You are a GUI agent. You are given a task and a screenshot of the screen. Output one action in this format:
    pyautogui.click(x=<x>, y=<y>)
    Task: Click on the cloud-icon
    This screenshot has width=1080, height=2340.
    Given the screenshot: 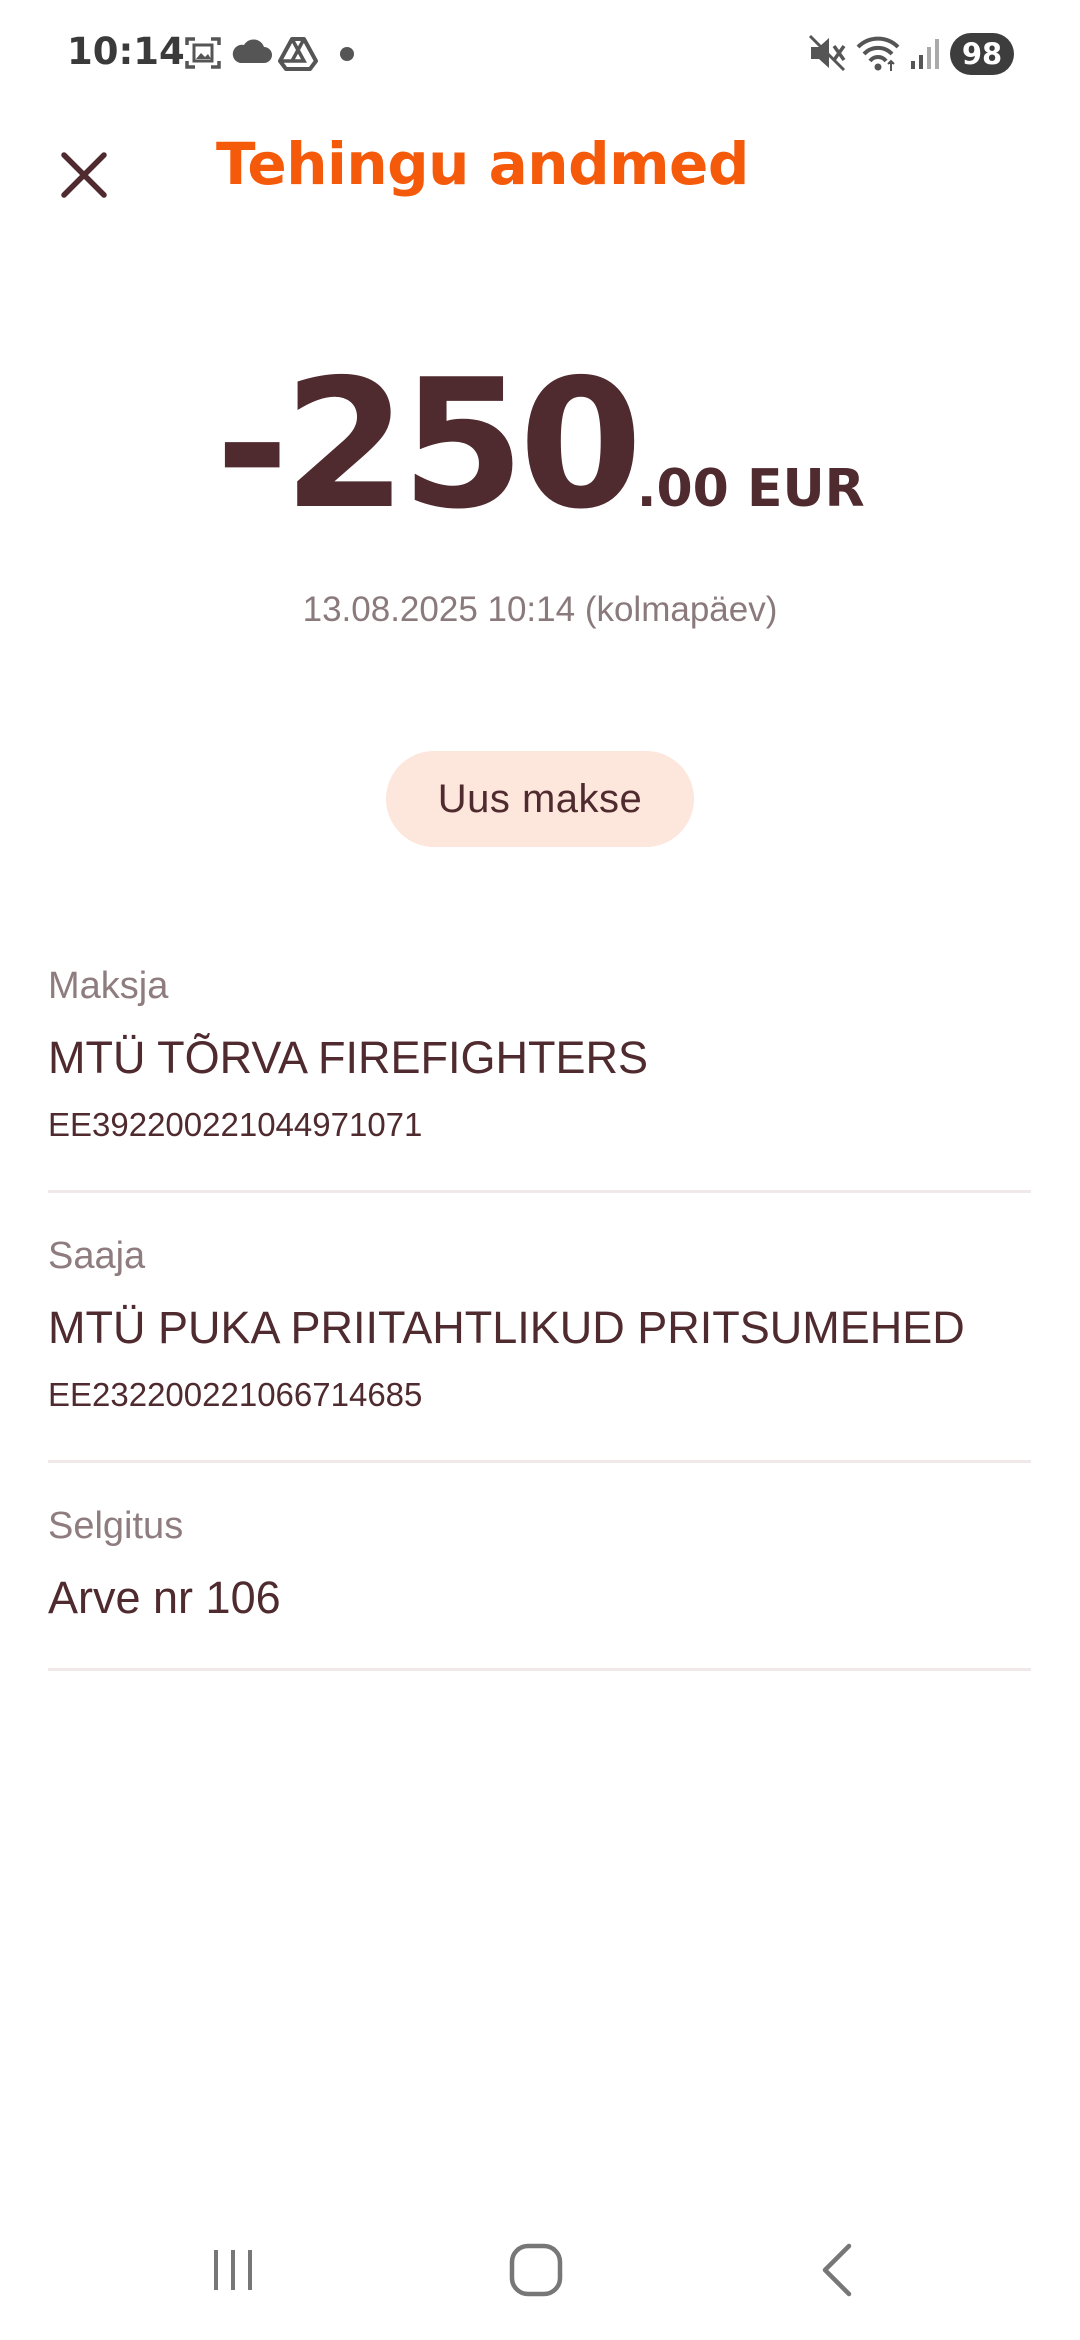 What is the action you would take?
    pyautogui.click(x=252, y=53)
    